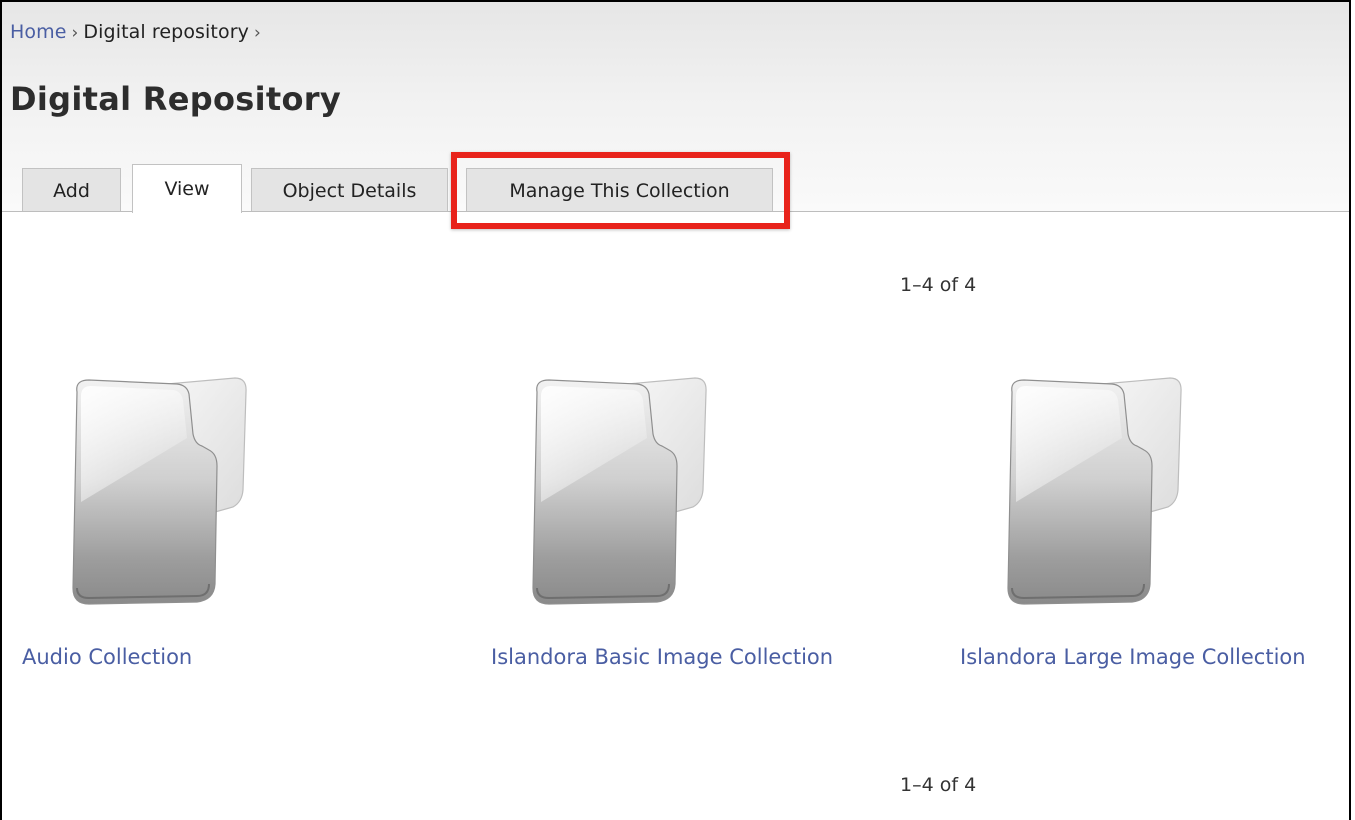  I want to click on breadcrumb-home-link: Home, so click(38, 32).